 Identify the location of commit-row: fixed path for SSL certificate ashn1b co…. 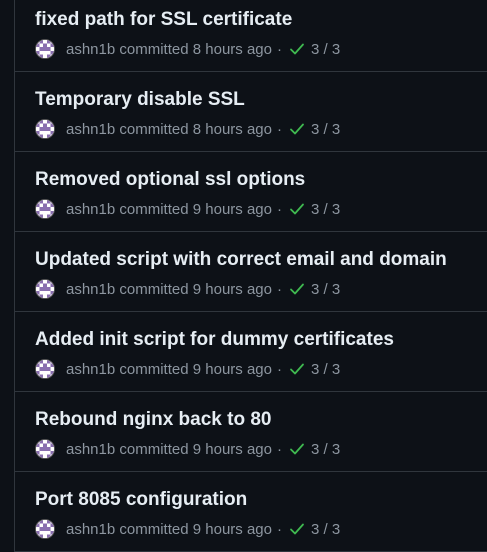
(251, 36).